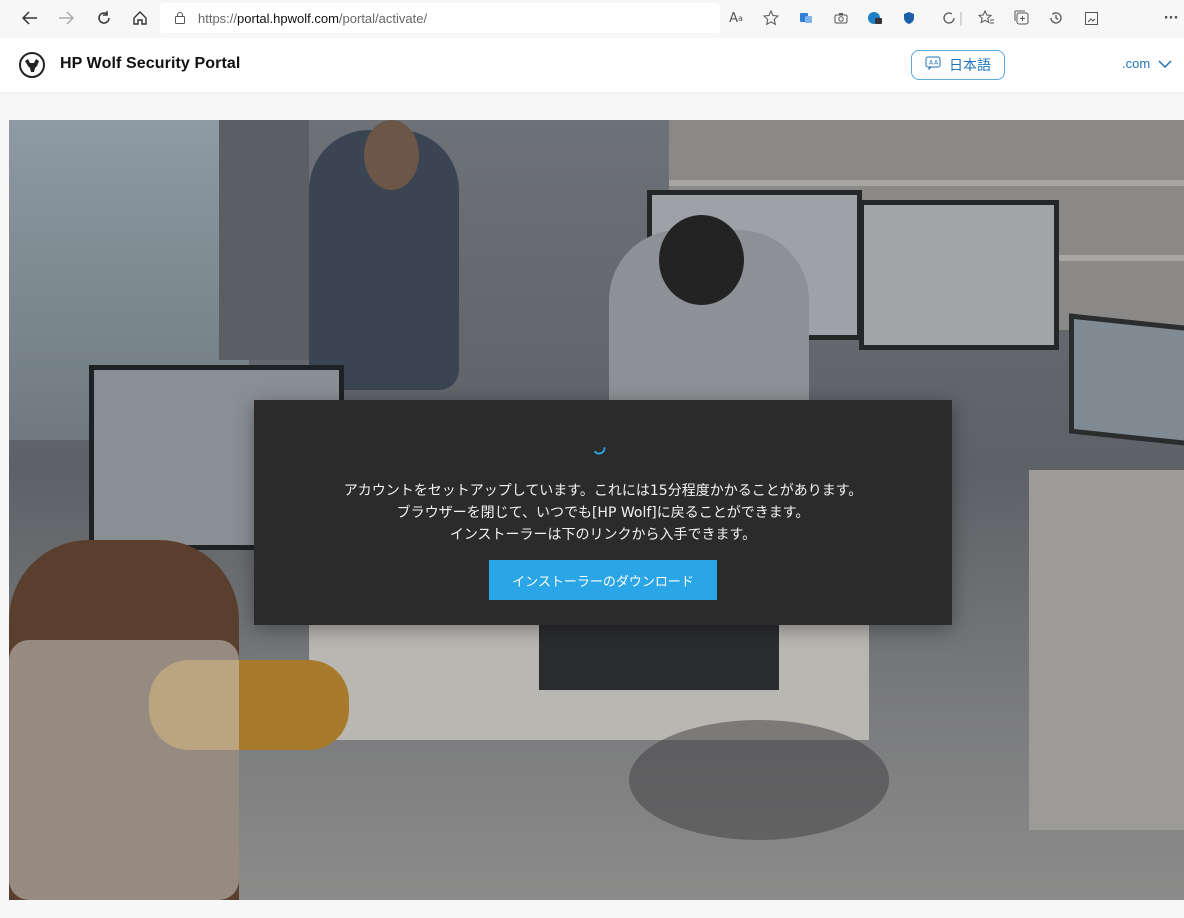  Describe the element at coordinates (140, 18) in the screenshot. I see `home-icon` at that location.